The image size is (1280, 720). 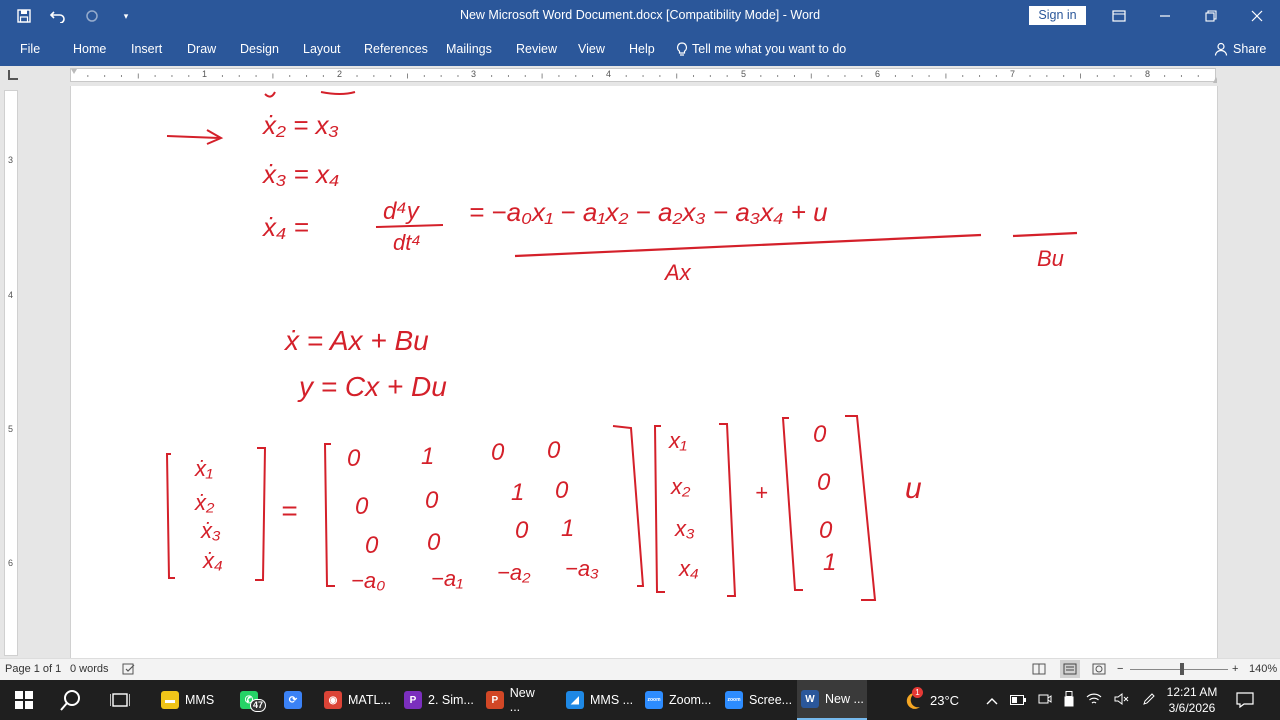 What do you see at coordinates (1039, 670) in the screenshot?
I see `read-mode-icon` at bounding box center [1039, 670].